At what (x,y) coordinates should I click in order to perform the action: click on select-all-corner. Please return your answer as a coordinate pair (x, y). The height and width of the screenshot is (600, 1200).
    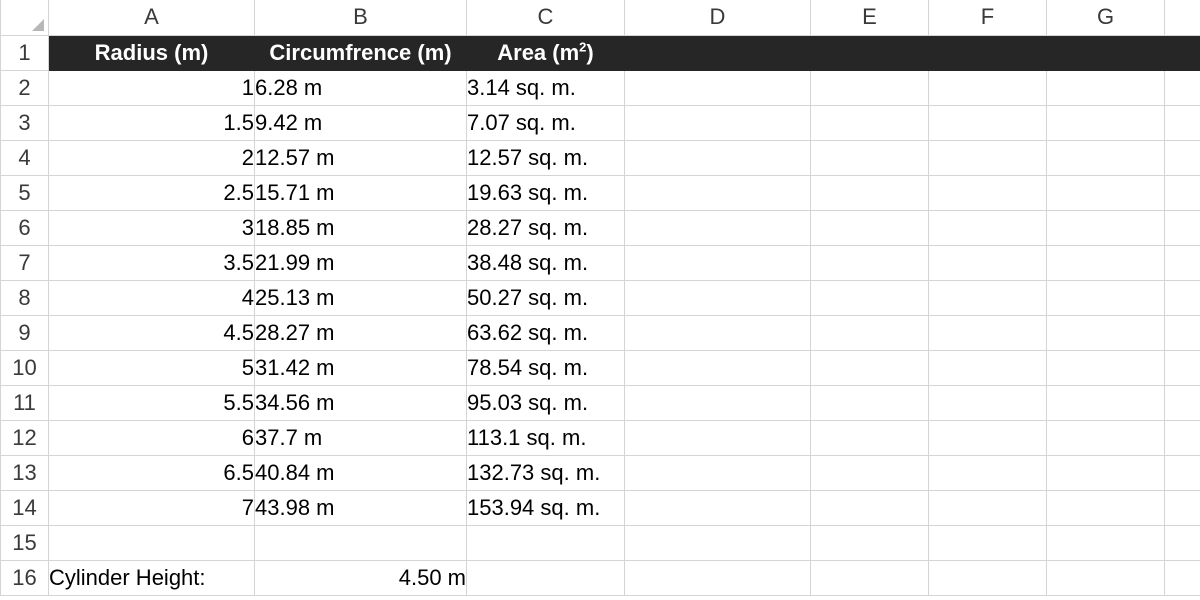
    Looking at the image, I should click on (24, 18).